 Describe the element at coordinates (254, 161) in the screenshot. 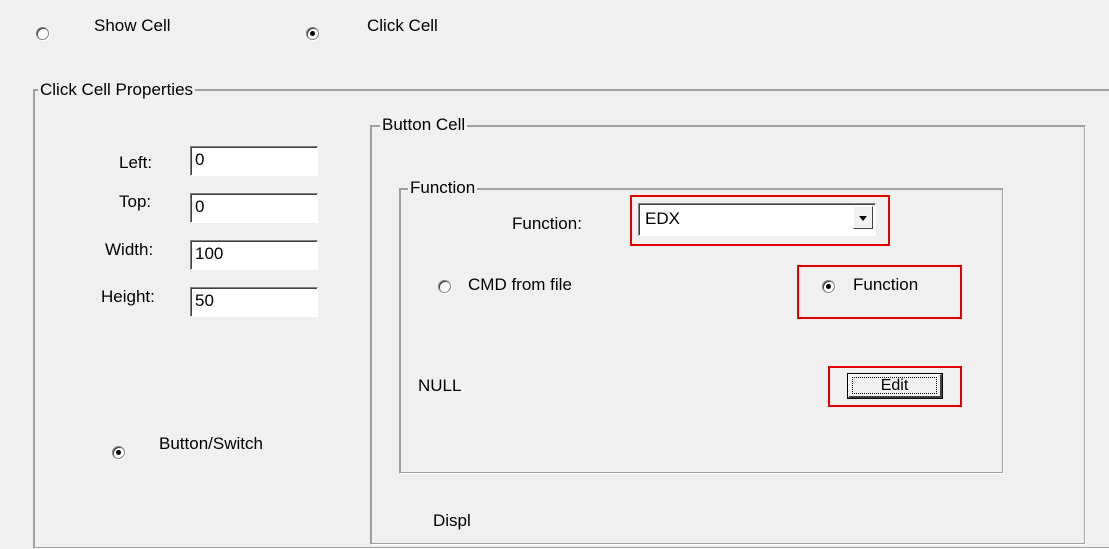

I see `left-input: 0` at that location.